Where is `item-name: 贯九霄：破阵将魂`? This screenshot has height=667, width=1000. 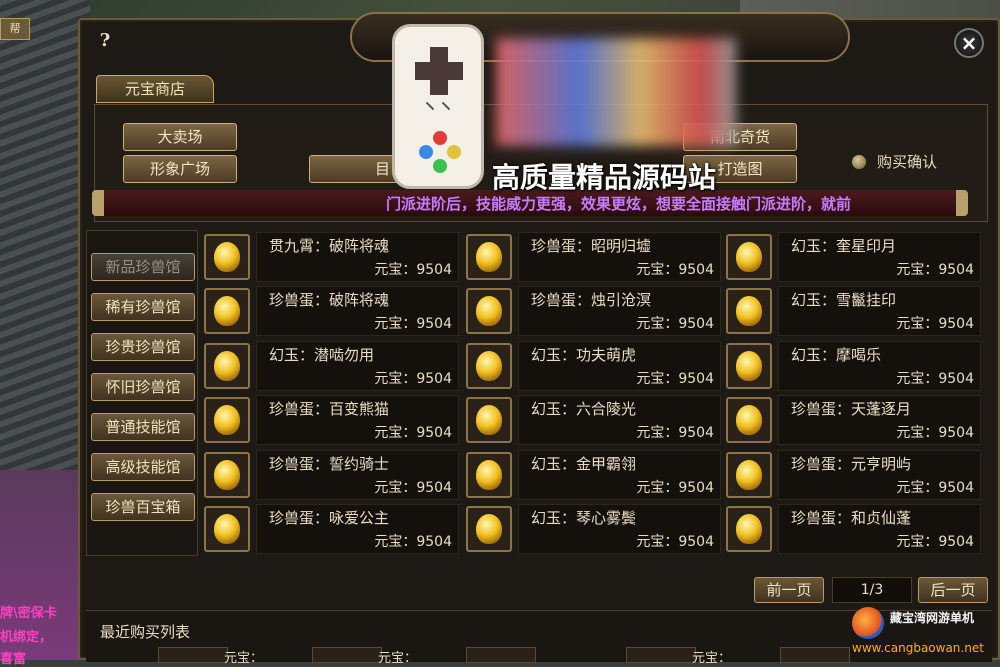
item-name: 贯九霄：破阵将魂 is located at coordinates (329, 246).